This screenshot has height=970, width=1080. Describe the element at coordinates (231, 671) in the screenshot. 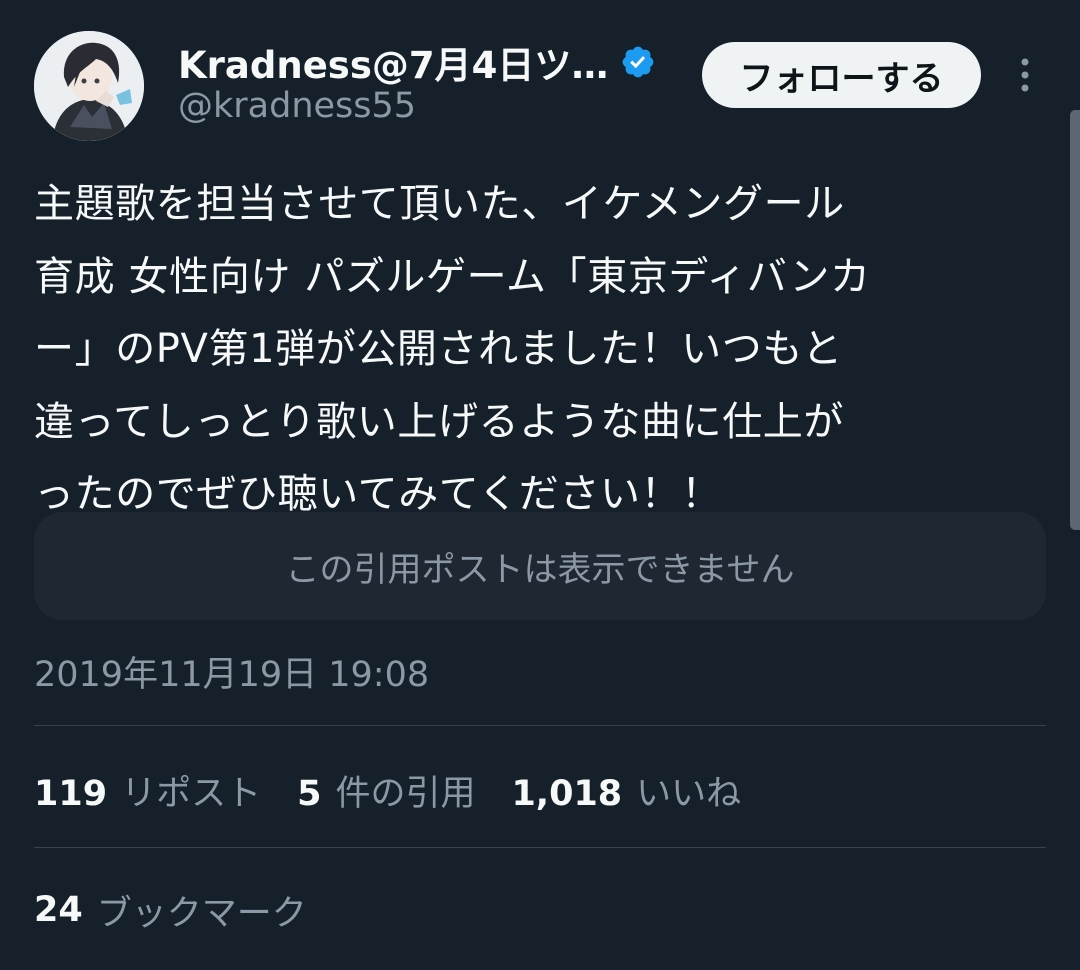

I see `timestamp: 2019年11月19日 19:08` at that location.